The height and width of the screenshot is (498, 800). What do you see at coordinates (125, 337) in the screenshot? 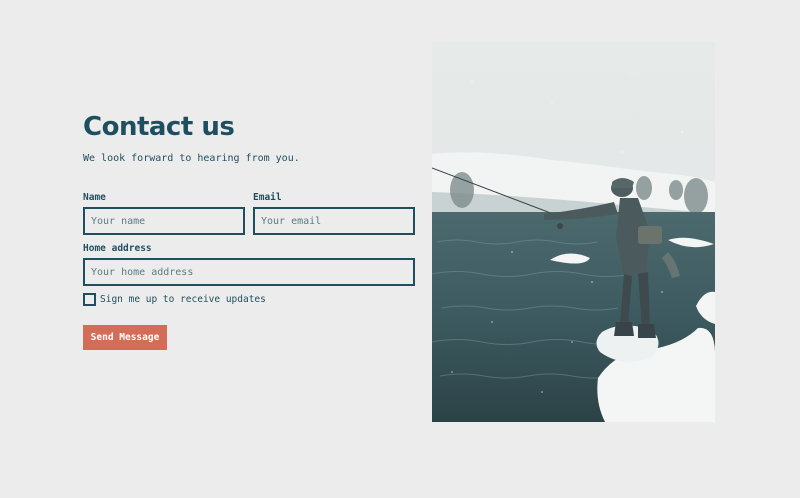
I see `send-message-button: Send Message` at bounding box center [125, 337].